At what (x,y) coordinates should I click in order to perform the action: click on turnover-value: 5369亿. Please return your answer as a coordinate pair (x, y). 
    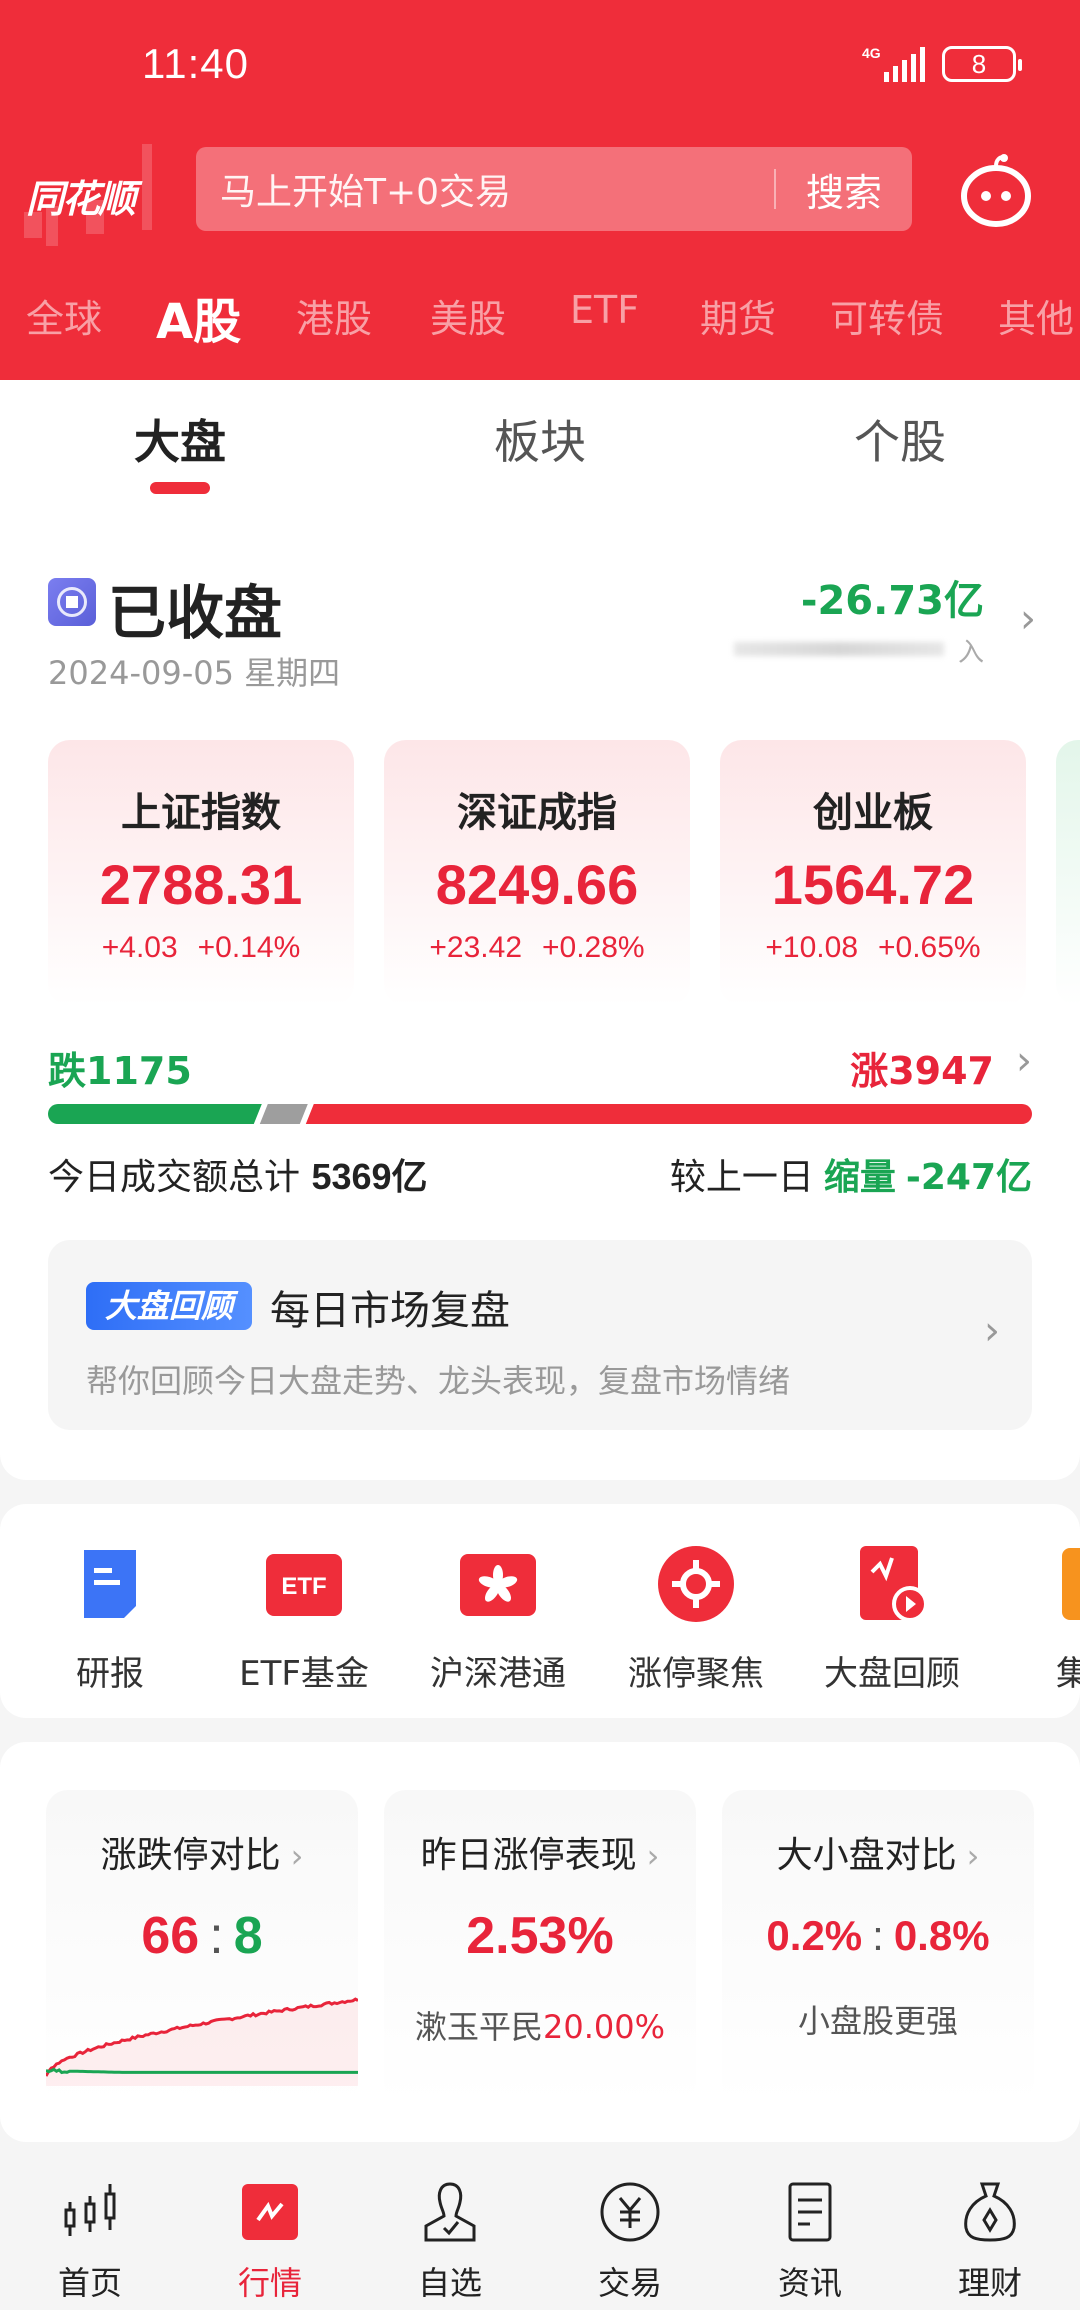
    Looking at the image, I should click on (369, 1176).